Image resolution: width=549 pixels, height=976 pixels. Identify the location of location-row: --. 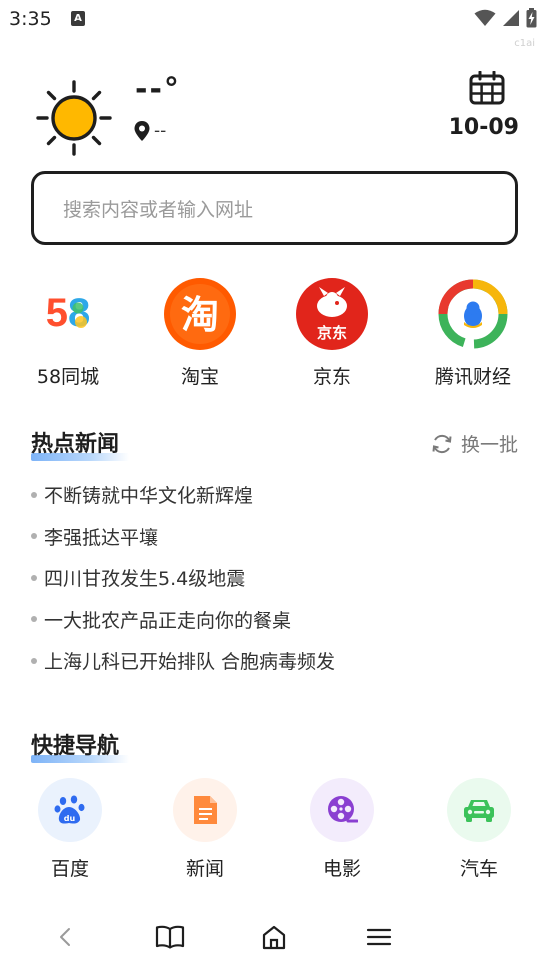
(149, 131).